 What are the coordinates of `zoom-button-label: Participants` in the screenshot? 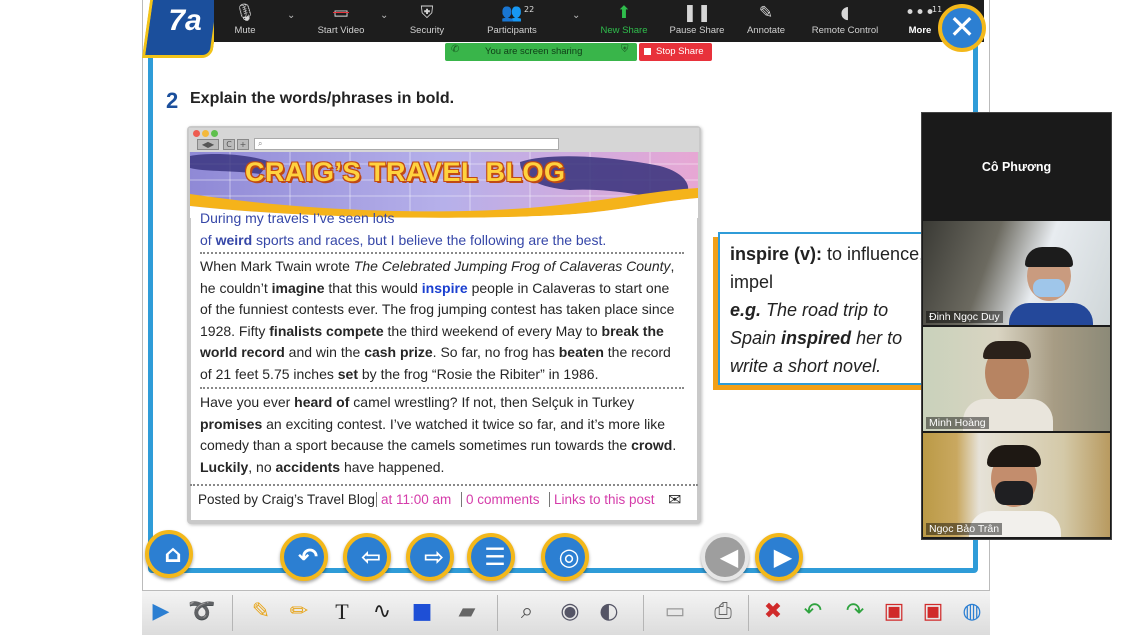 It's located at (512, 30).